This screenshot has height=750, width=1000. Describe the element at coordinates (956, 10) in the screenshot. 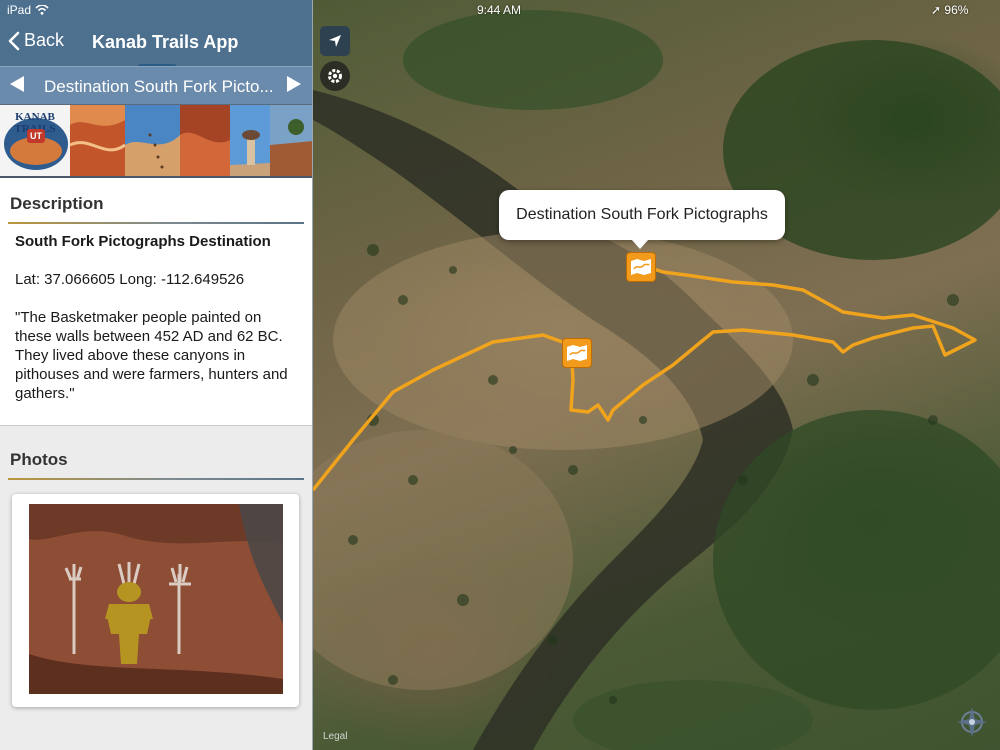

I see `battery-level: 96%` at that location.